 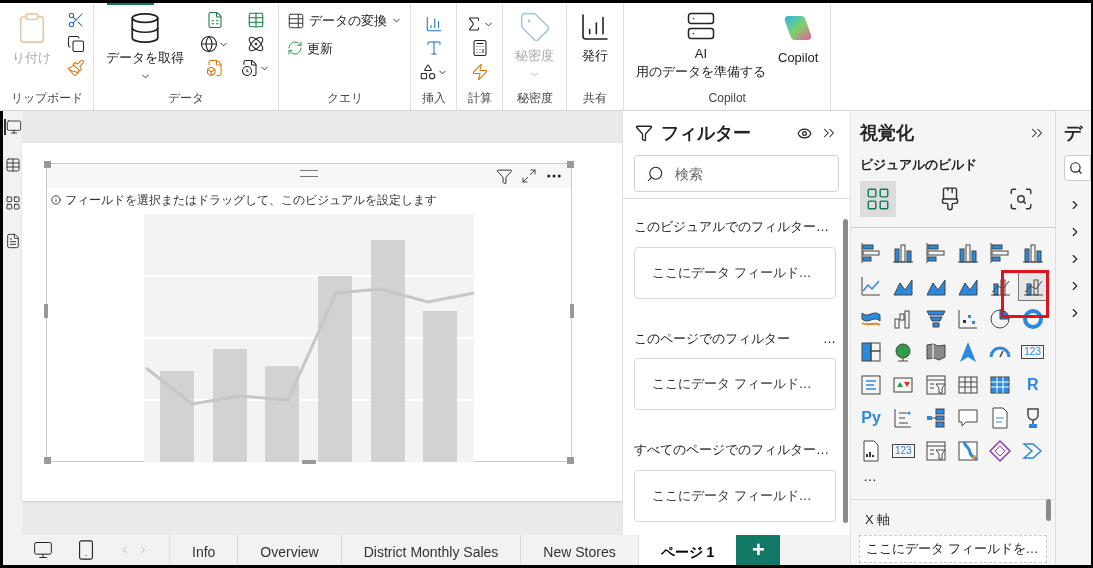 What do you see at coordinates (878, 198) in the screenshot?
I see `fields-tab-icon` at bounding box center [878, 198].